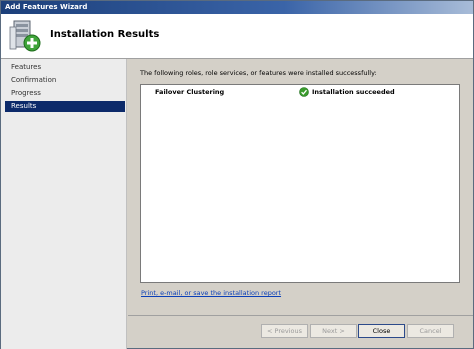 Image resolution: width=474 pixels, height=349 pixels. I want to click on feature-name: Failover Clustering, so click(190, 92).